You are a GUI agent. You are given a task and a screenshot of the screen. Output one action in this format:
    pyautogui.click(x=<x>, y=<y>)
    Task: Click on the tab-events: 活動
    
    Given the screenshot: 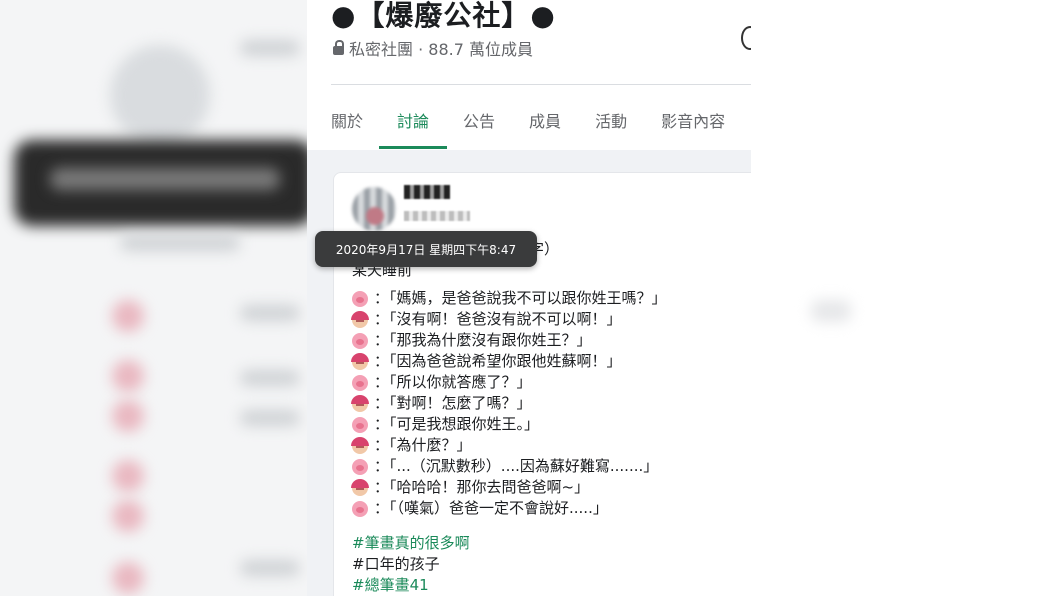 What is the action you would take?
    pyautogui.click(x=611, y=125)
    